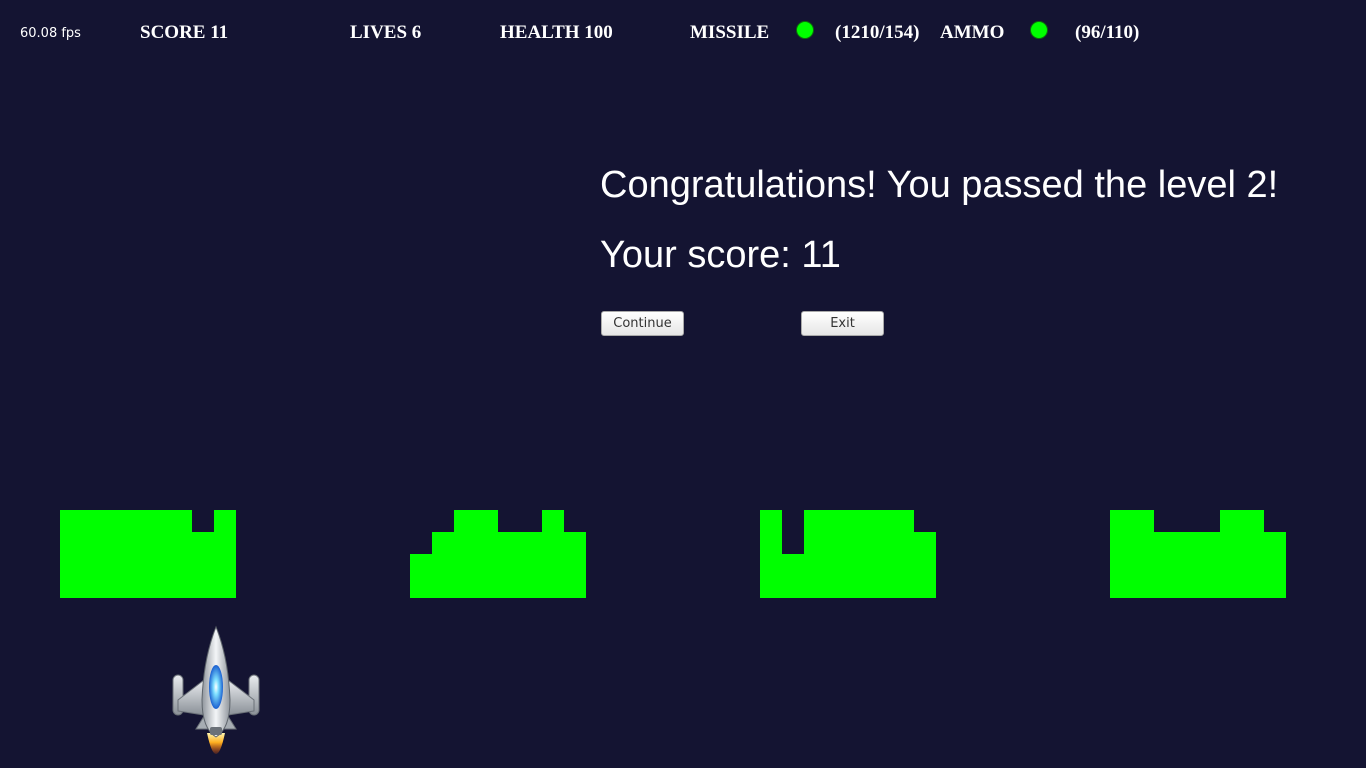  What do you see at coordinates (1039, 30) in the screenshot?
I see `ammo-ready-indicator` at bounding box center [1039, 30].